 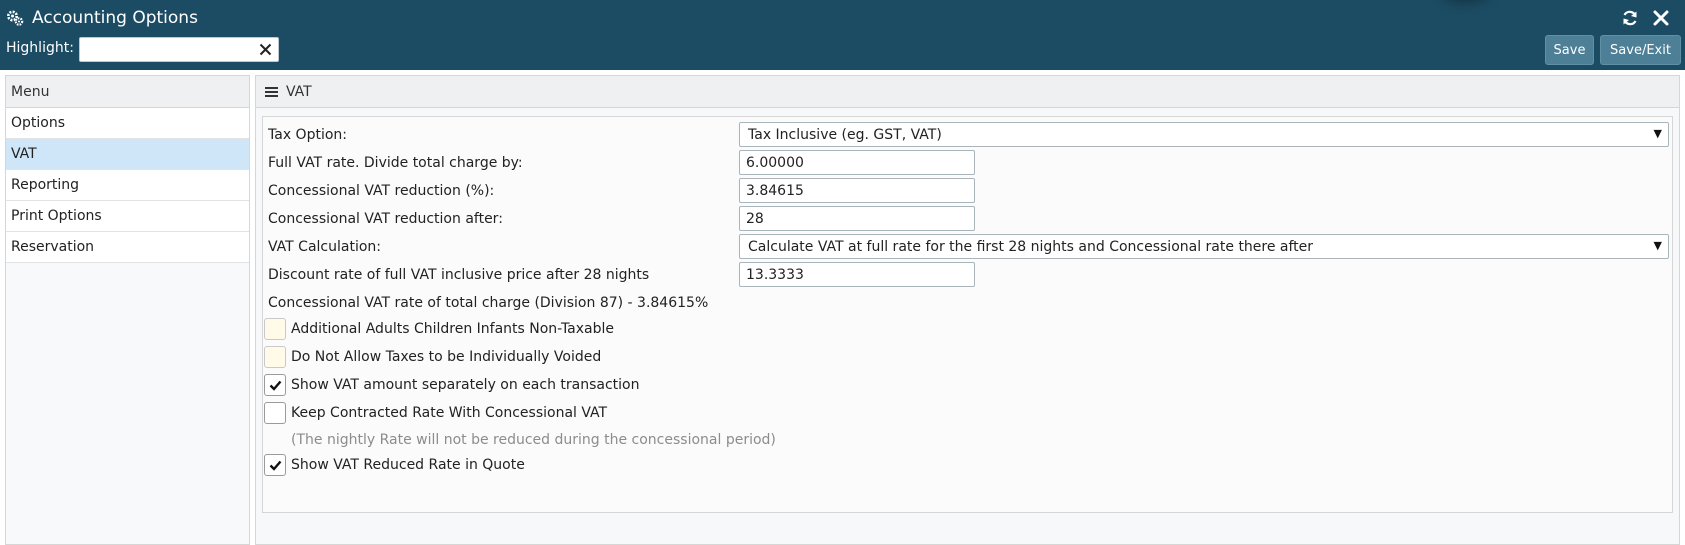 What do you see at coordinates (385, 219) in the screenshot?
I see `concessional-after-label: Concessional VAT reduction after:` at bounding box center [385, 219].